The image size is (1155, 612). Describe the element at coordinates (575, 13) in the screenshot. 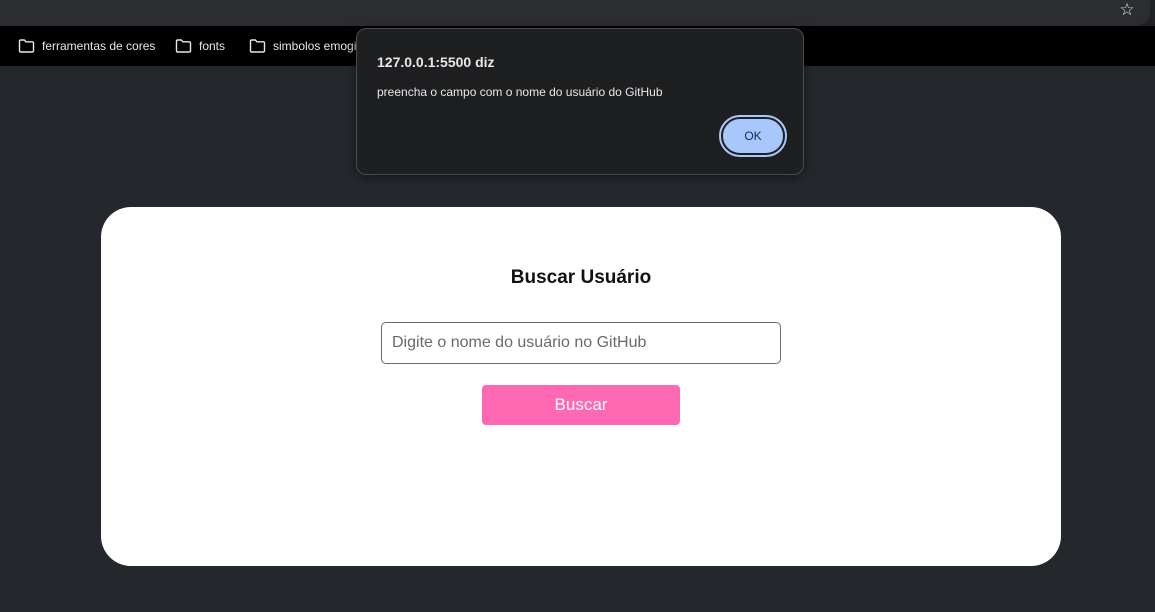

I see `address-bar-strip` at that location.